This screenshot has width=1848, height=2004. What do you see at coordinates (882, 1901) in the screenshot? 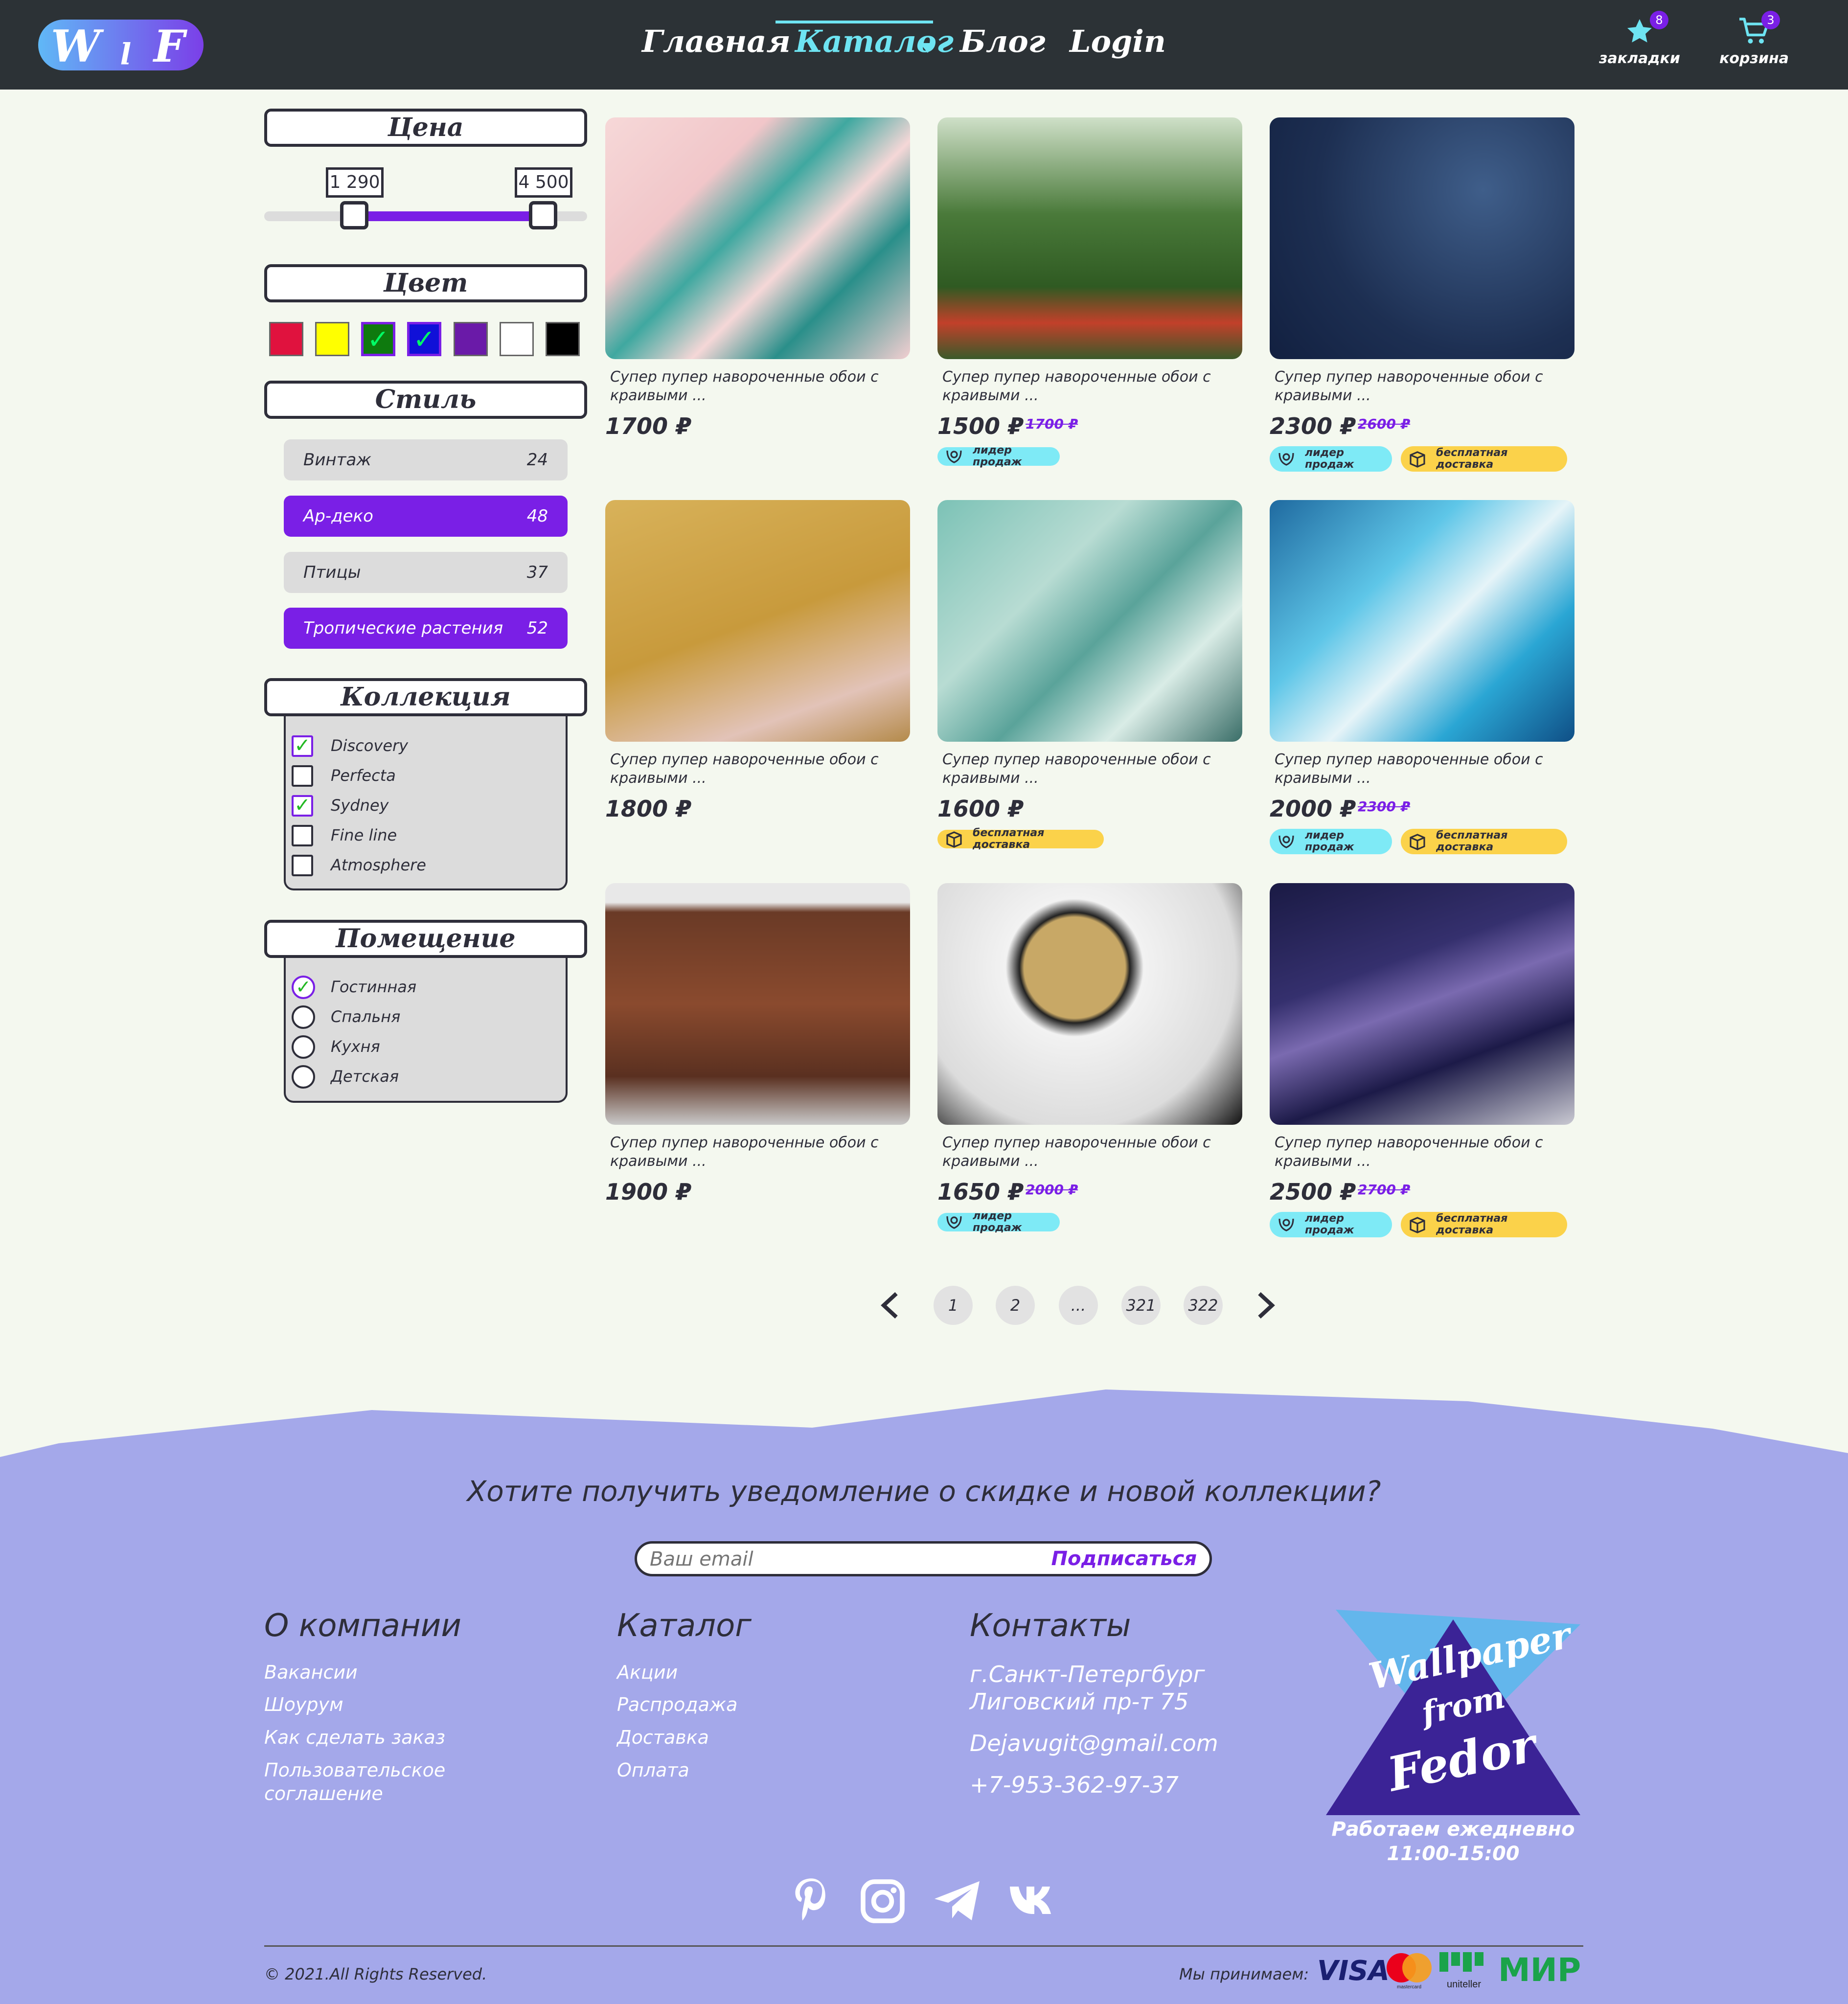
I see `instagram-icon` at bounding box center [882, 1901].